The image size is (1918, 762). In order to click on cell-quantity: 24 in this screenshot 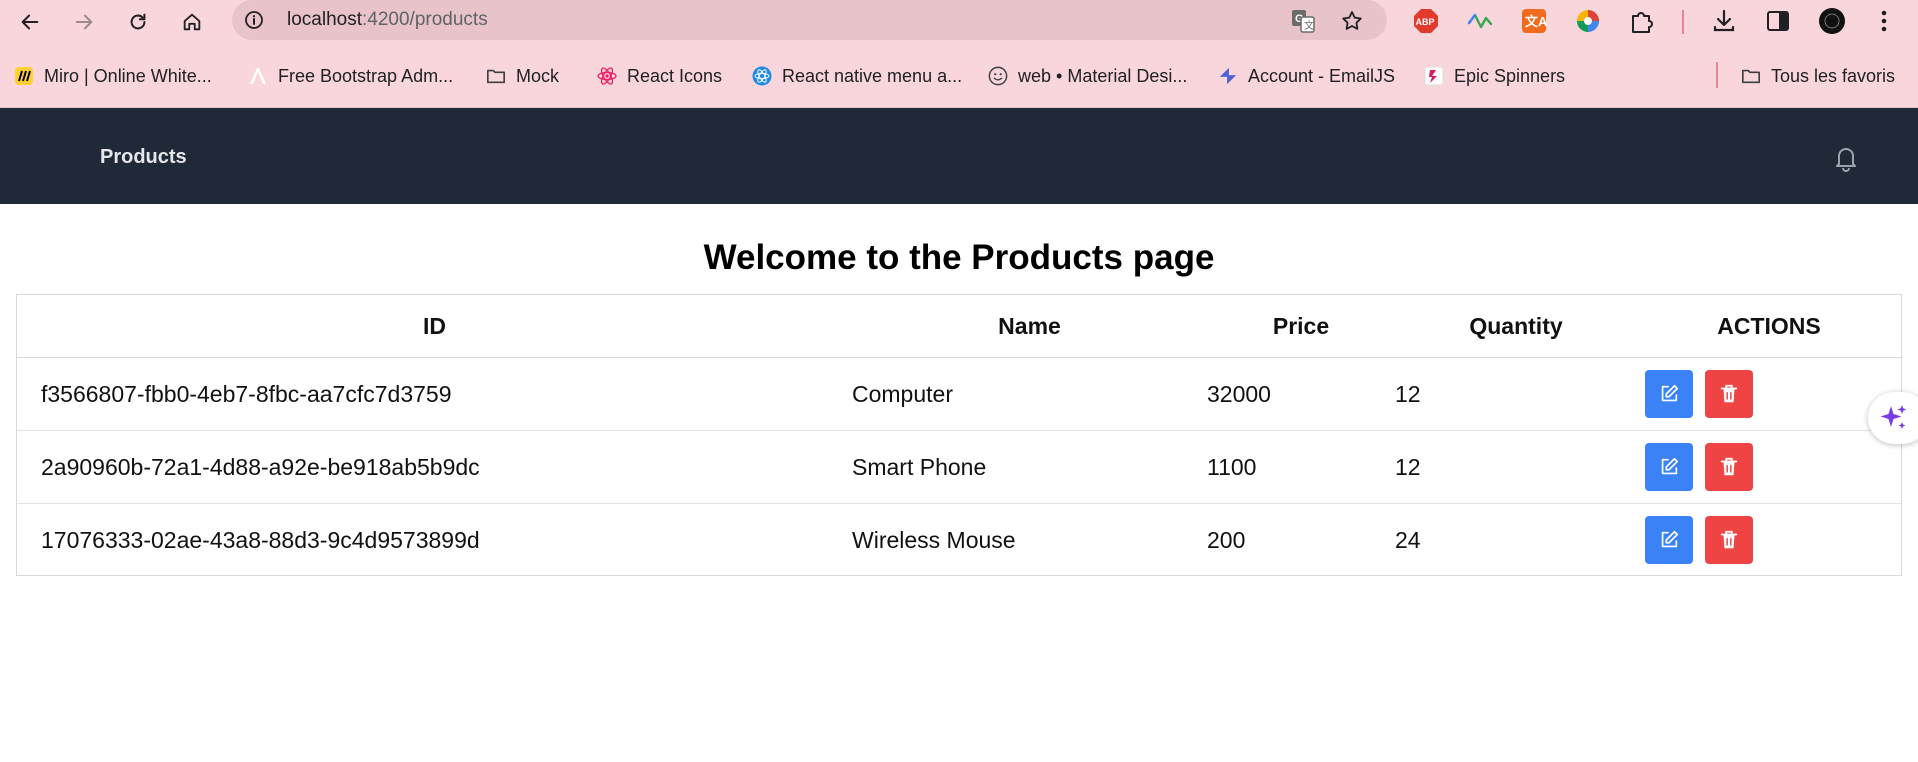, I will do `click(1408, 539)`.